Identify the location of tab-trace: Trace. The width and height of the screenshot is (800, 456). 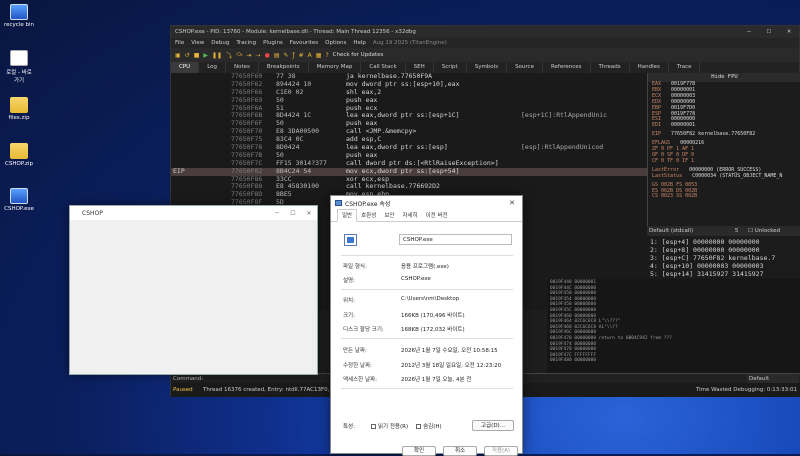
(685, 67).